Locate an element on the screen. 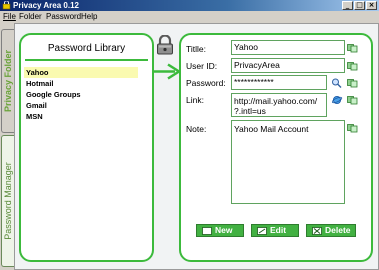 This screenshot has width=379, height=270. link-line-2: ?.intl=us is located at coordinates (250, 111).